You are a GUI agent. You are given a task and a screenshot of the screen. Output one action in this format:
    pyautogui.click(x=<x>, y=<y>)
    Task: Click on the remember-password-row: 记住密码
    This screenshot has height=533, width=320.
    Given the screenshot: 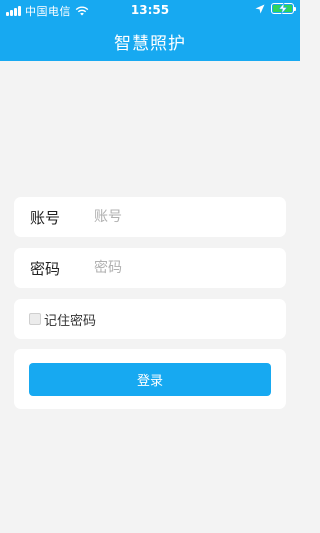 What is the action you would take?
    pyautogui.click(x=150, y=319)
    